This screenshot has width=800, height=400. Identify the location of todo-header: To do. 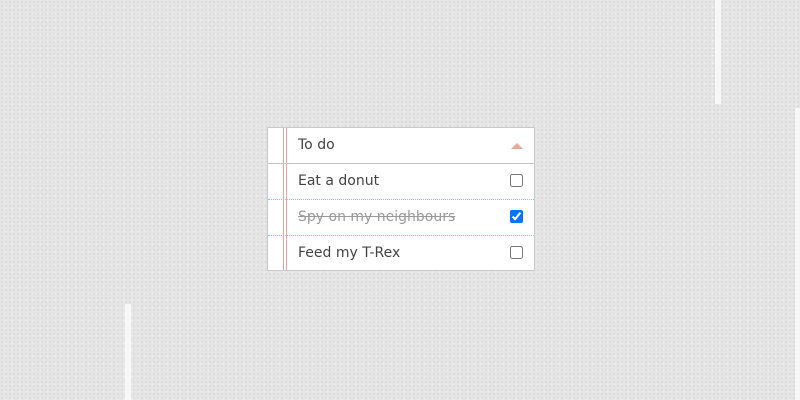
(401, 146).